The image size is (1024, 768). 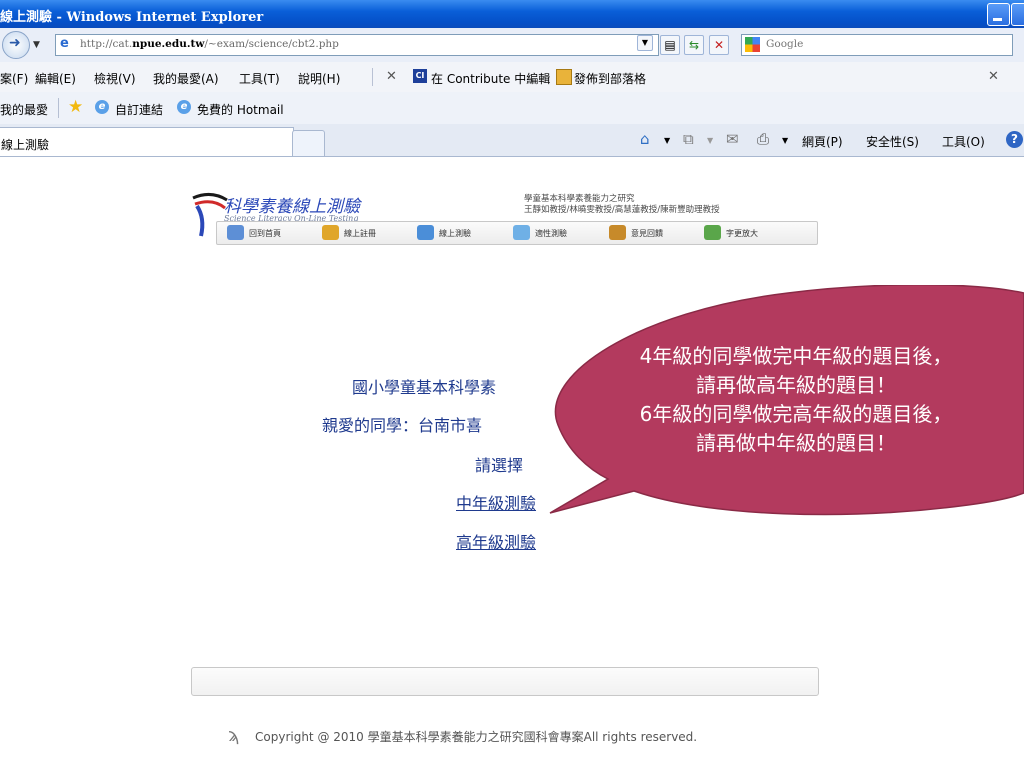 What do you see at coordinates (796, 443) in the screenshot?
I see `callout-line-4: 請再做中年級的題目！` at bounding box center [796, 443].